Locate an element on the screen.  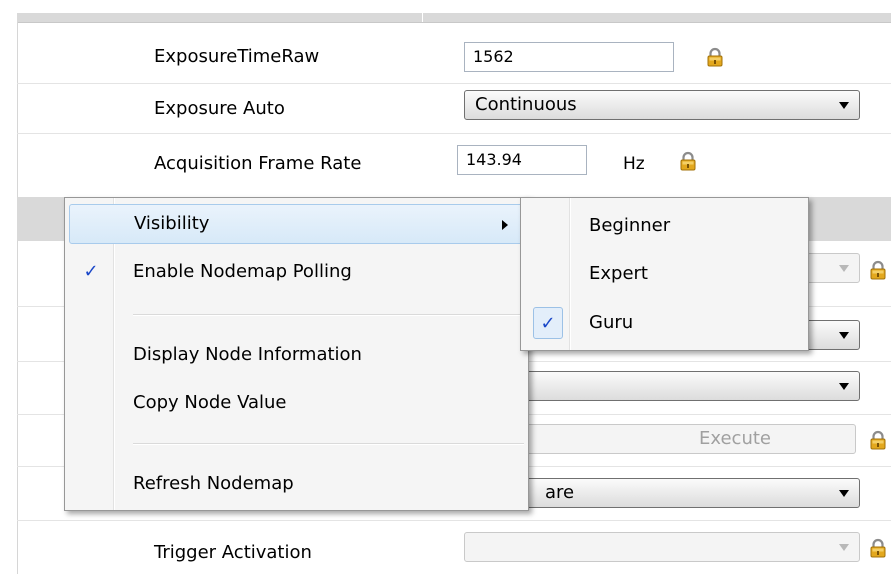
menu-item-copy-node-value: Copy Node Value is located at coordinates (296, 403).